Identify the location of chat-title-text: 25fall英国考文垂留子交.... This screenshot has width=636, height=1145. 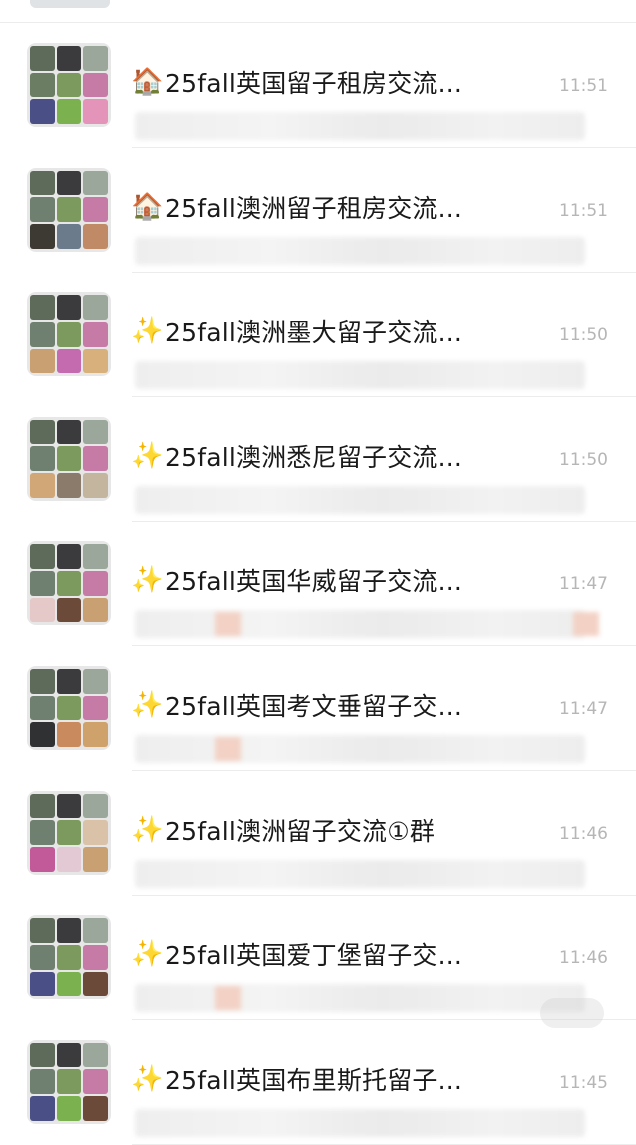
(314, 706).